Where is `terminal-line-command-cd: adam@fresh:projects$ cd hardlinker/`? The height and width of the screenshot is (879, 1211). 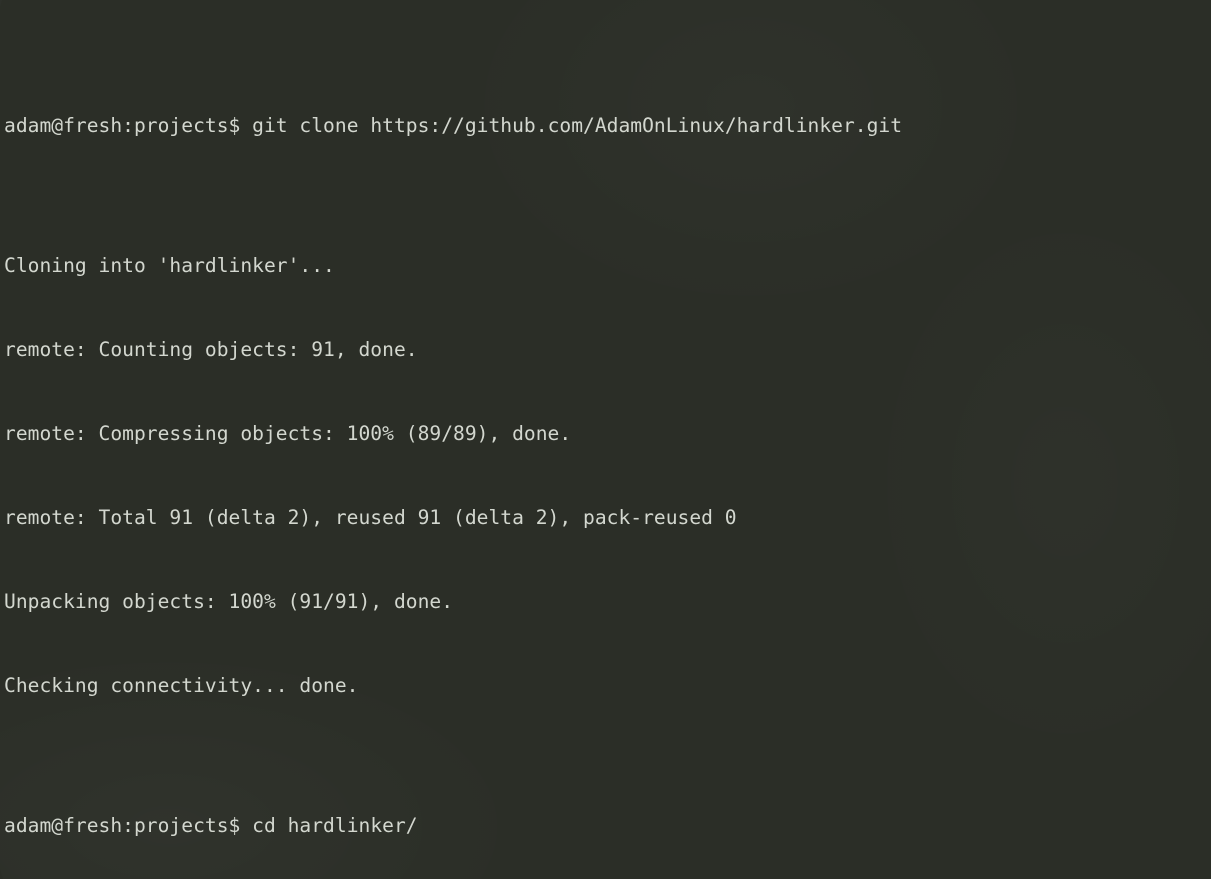
terminal-line-command-cd: adam@fresh:projects$ cd hardlinker/ is located at coordinates (607, 826).